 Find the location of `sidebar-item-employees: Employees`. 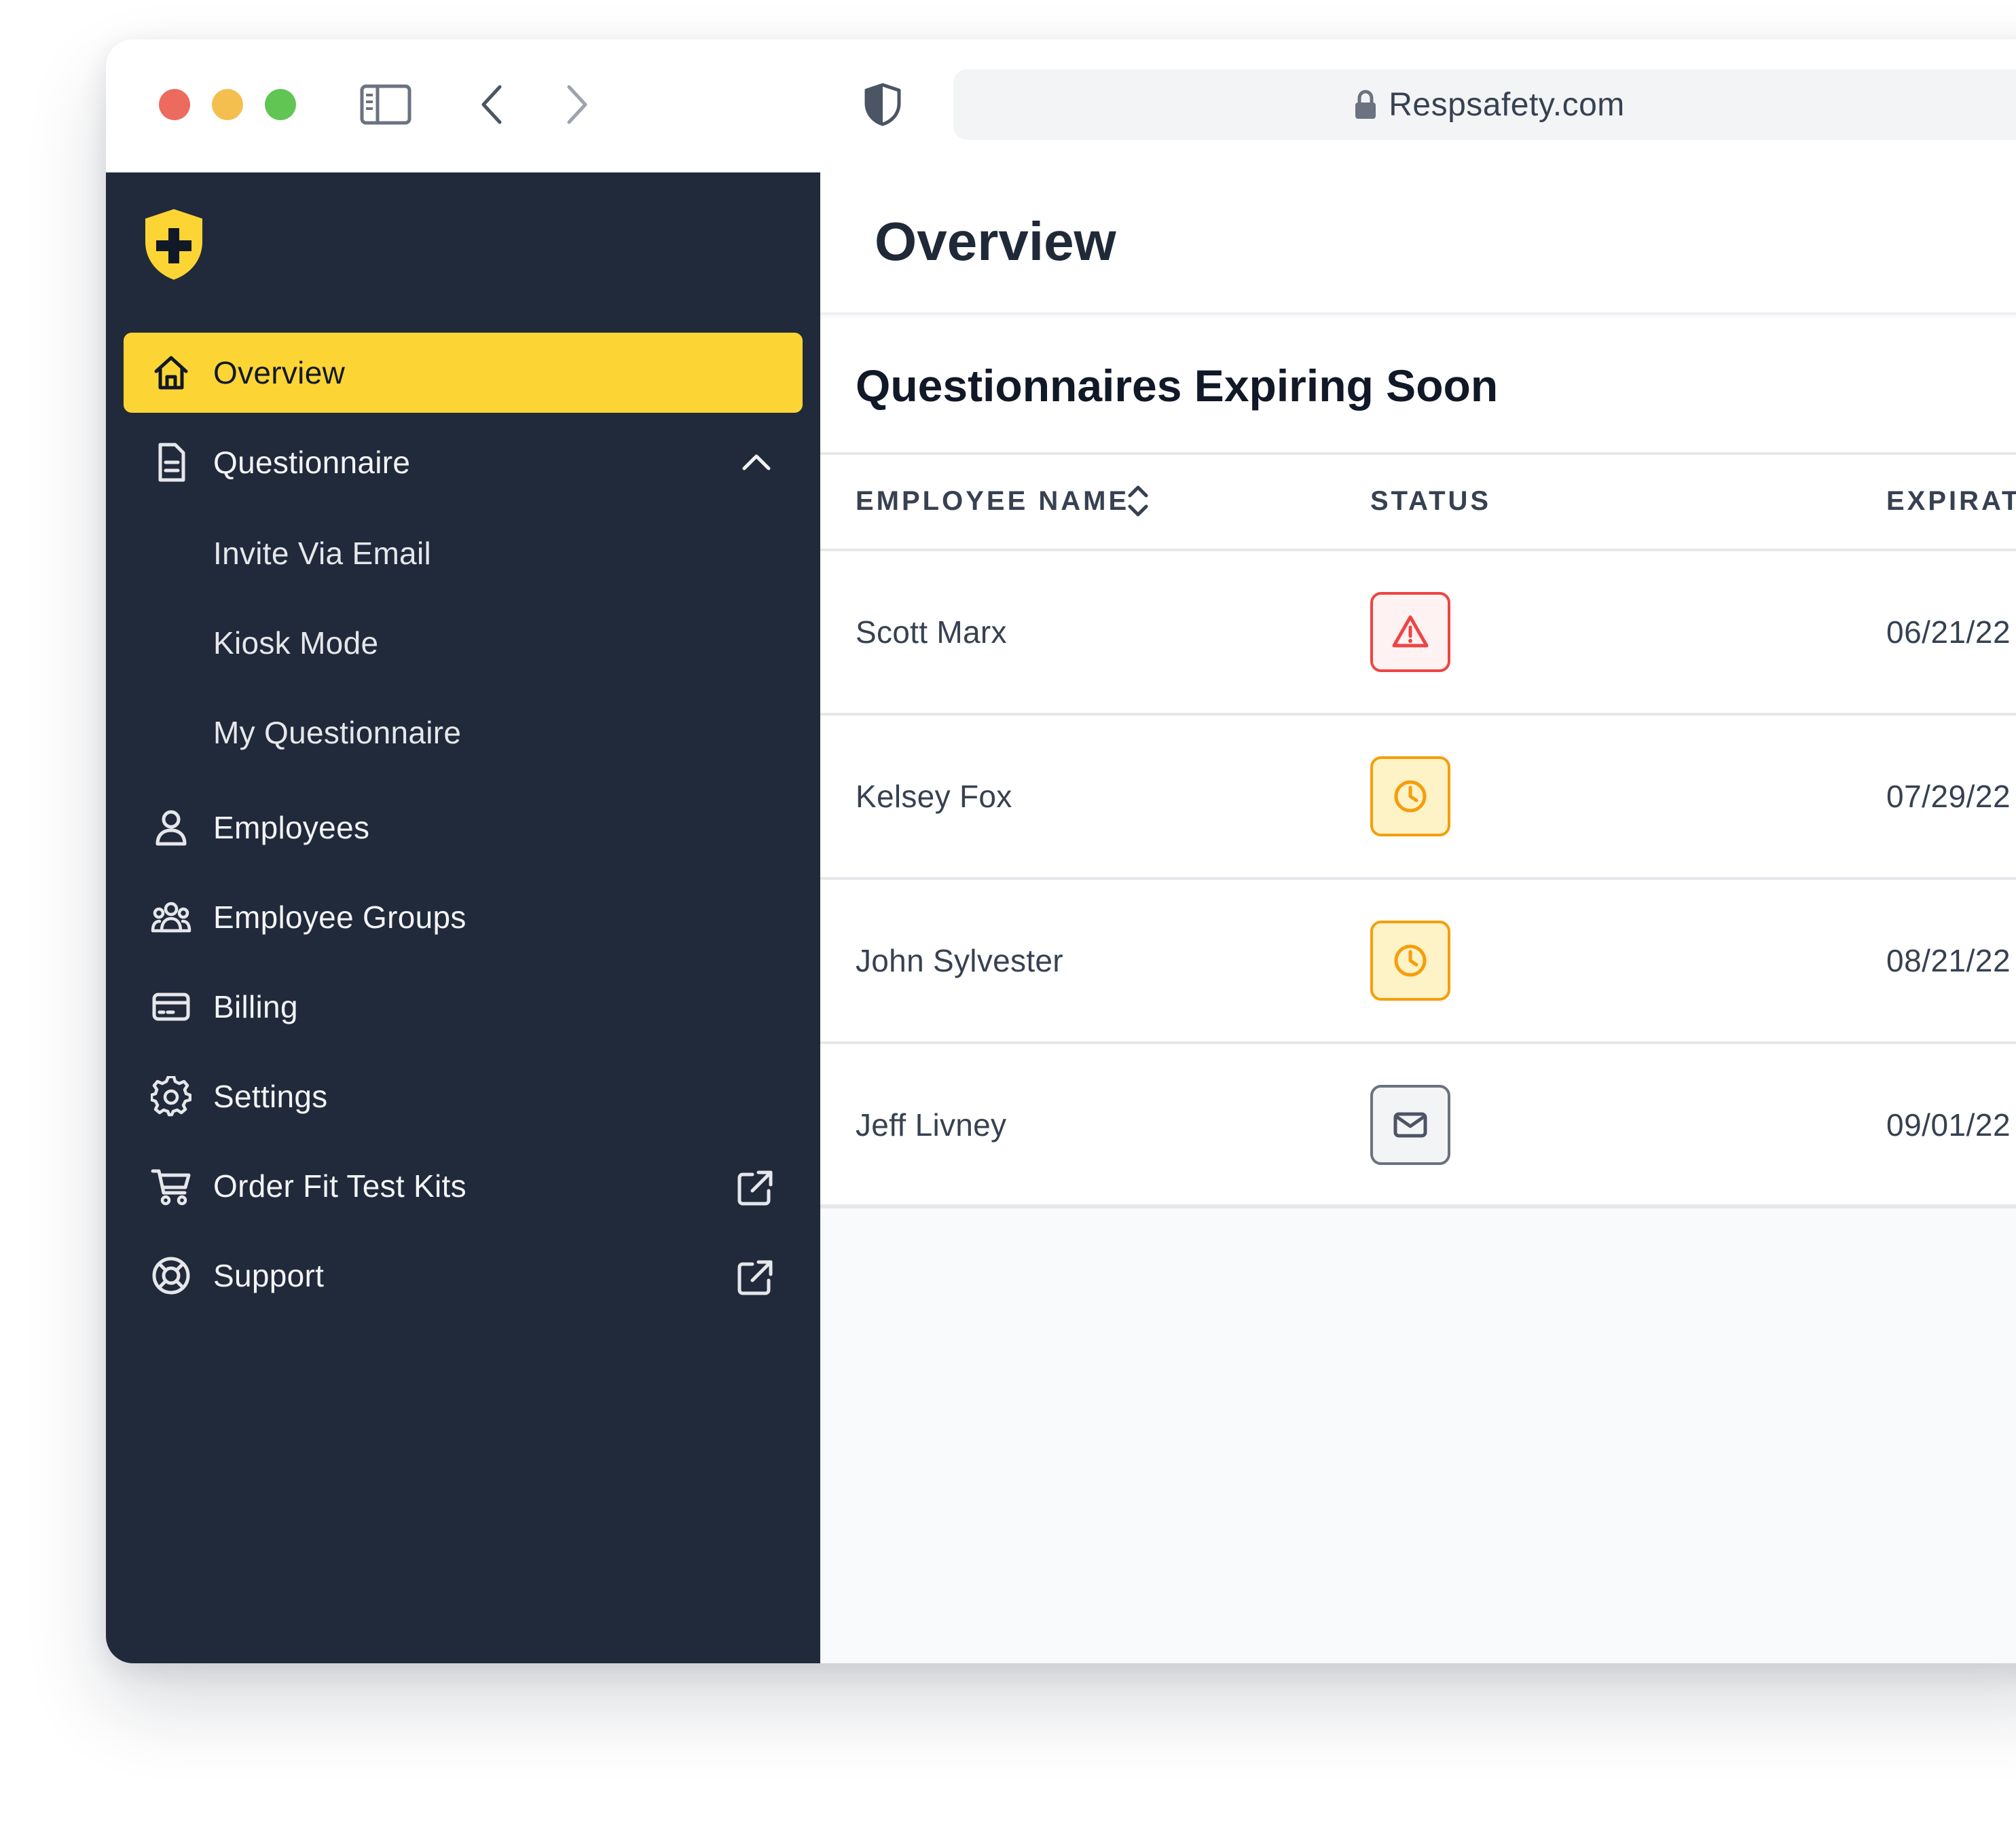

sidebar-item-employees: Employees is located at coordinates (463, 828).